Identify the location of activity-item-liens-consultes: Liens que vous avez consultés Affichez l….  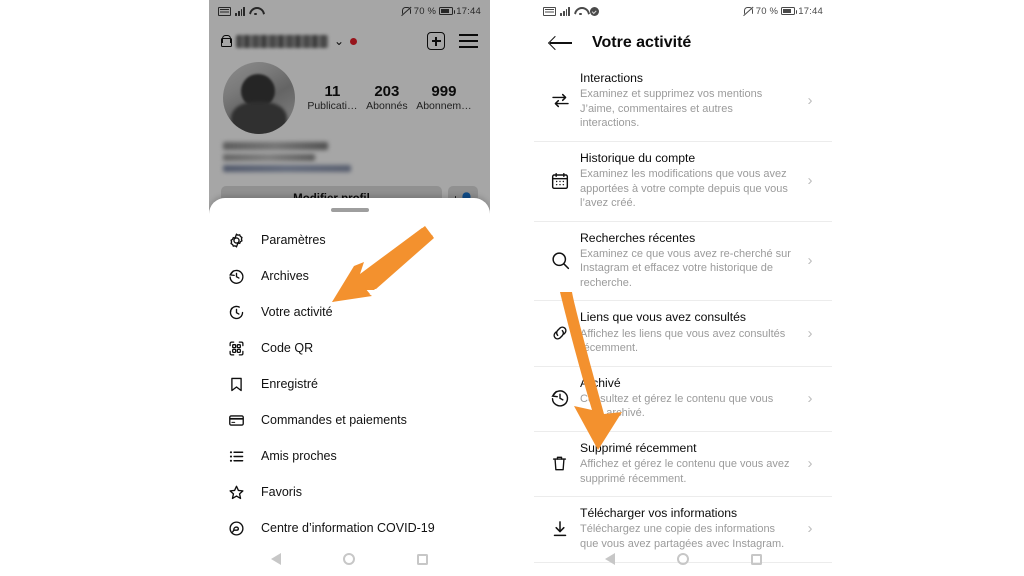
(683, 334).